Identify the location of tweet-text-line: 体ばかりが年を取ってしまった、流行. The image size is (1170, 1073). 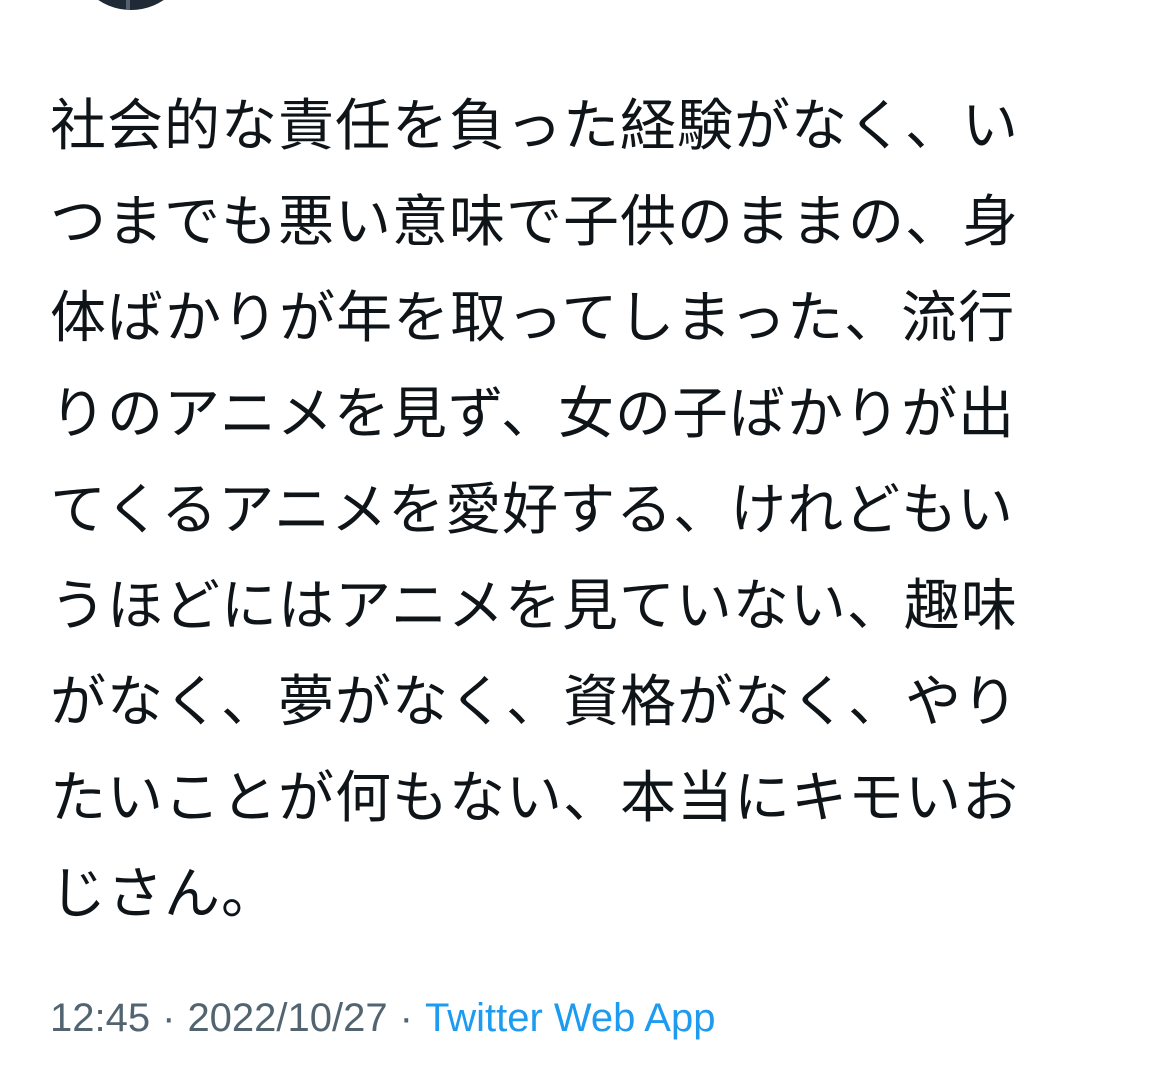
(533, 318).